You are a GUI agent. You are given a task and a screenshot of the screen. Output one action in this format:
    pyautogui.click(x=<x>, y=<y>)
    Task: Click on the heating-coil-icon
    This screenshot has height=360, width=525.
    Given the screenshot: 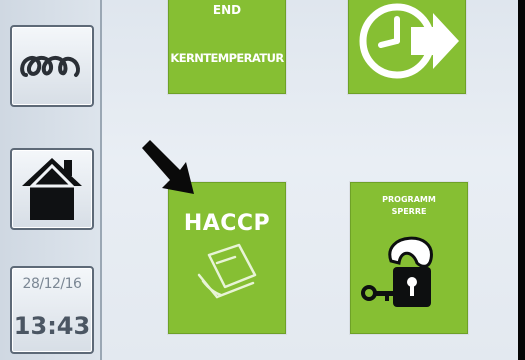 What is the action you would take?
    pyautogui.click(x=50, y=66)
    